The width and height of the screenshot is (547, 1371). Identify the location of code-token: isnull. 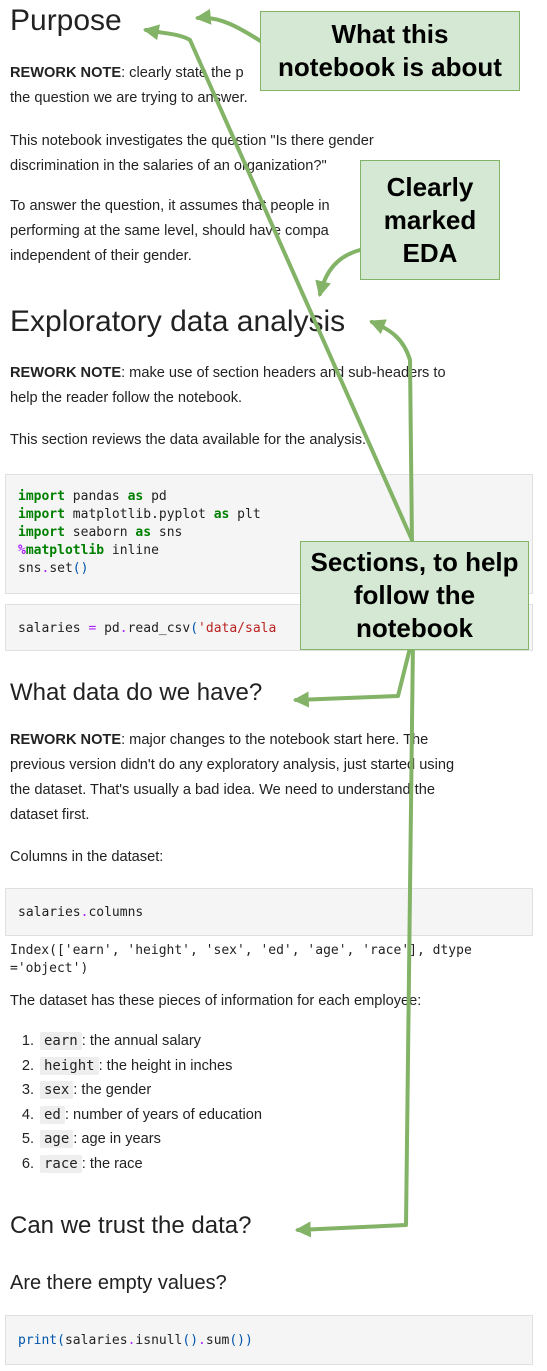
(159, 1340).